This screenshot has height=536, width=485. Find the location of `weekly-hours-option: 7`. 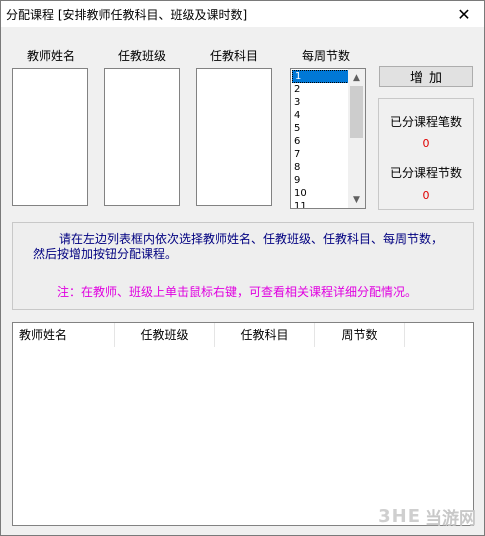

weekly-hours-option: 7 is located at coordinates (320, 154).